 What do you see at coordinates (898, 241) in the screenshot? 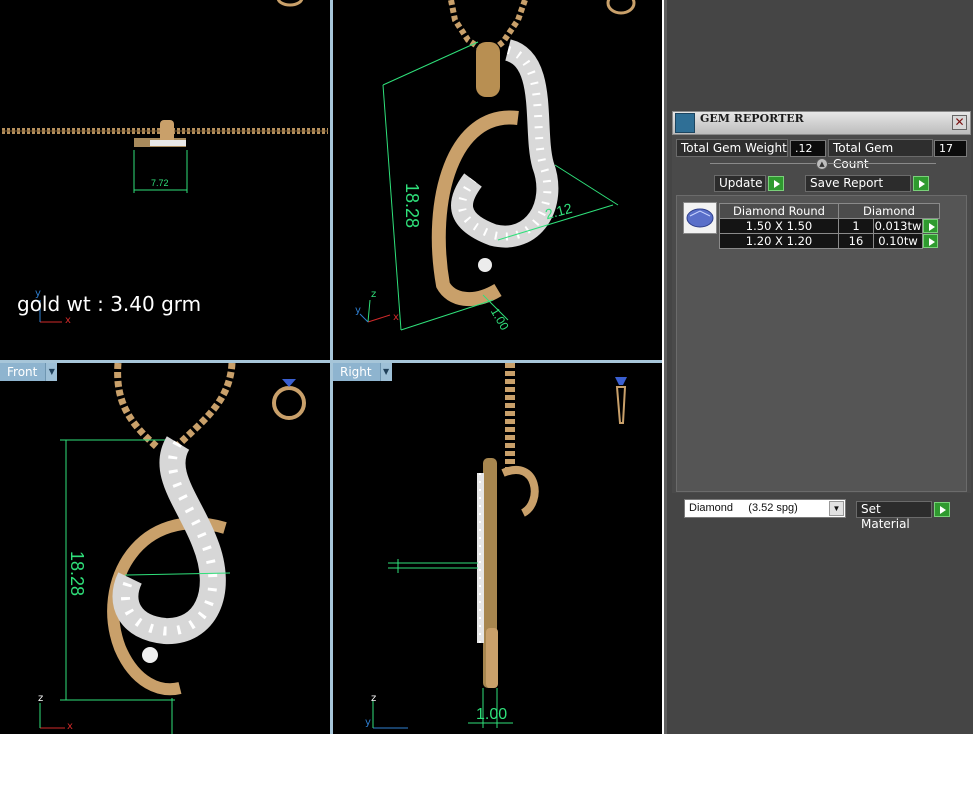
I see `gem-row-weight: 0.10tw` at bounding box center [898, 241].